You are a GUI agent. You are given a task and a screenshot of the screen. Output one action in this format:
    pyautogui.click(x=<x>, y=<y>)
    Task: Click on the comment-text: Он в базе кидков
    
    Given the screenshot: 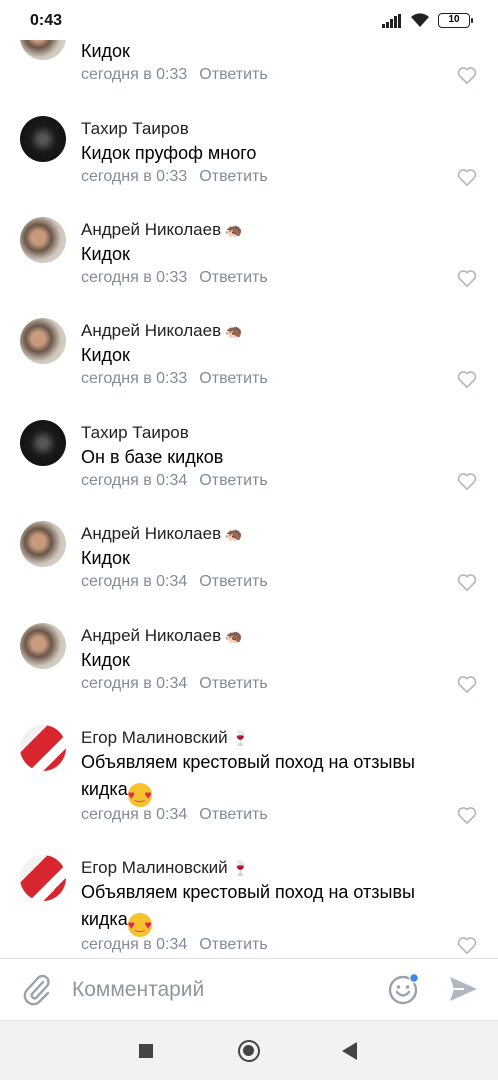 What is the action you would take?
    pyautogui.click(x=152, y=457)
    